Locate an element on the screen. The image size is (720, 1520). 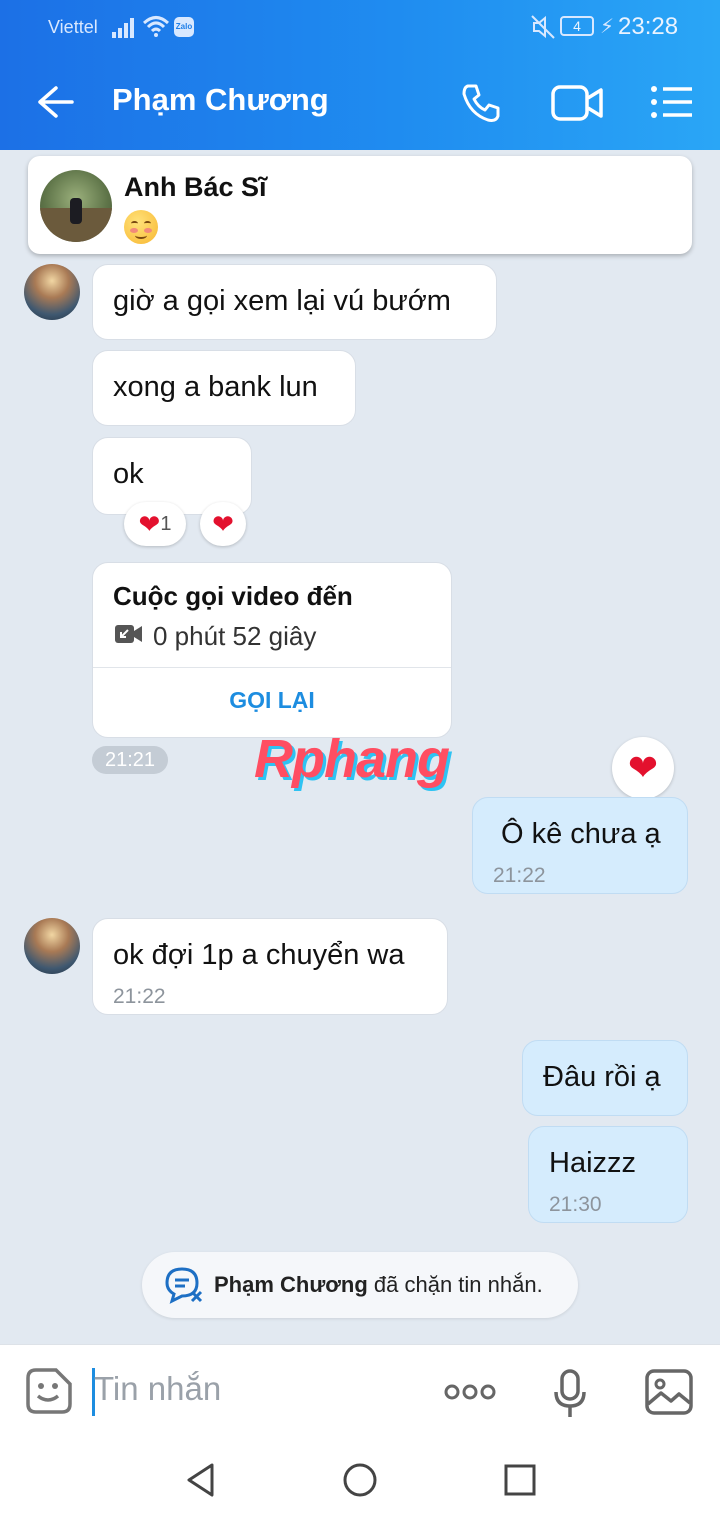
carrier-label: Viettel is located at coordinates (73, 27).